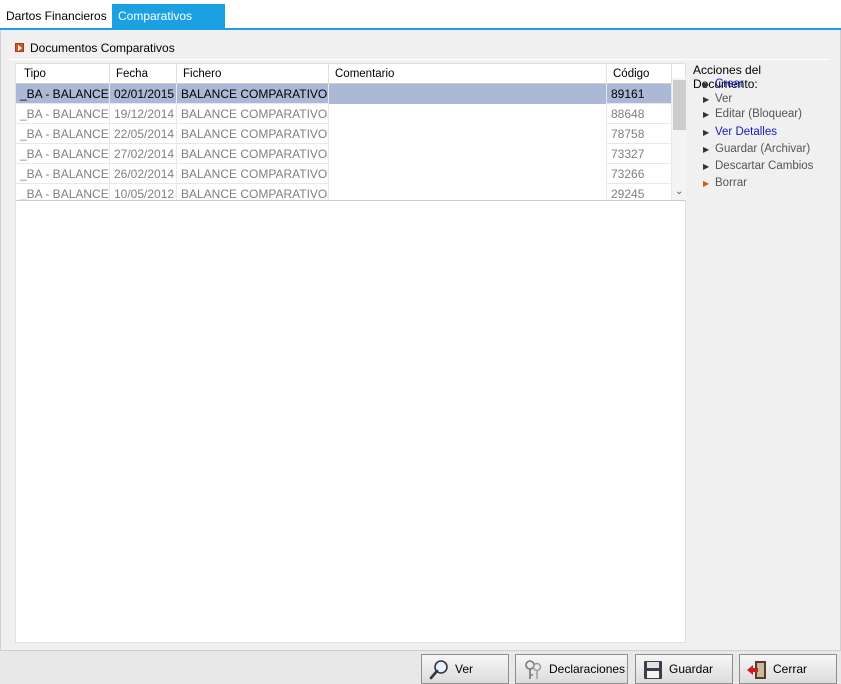 The image size is (841, 684). Describe the element at coordinates (639, 154) in the screenshot. I see `cell-codigo: 73327` at that location.